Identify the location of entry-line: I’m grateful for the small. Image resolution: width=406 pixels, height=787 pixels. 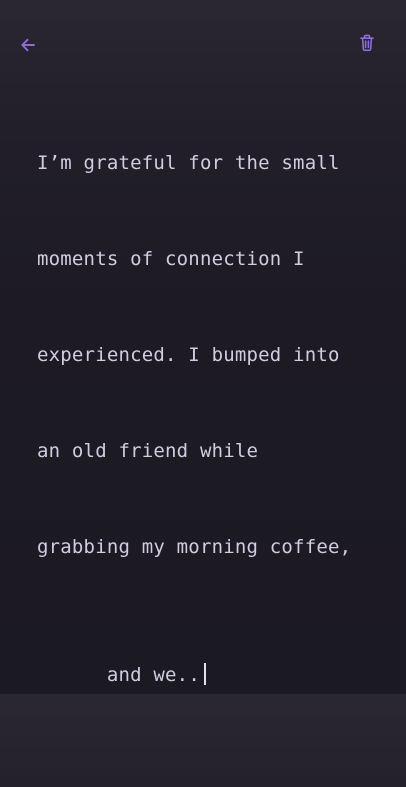
(188, 163).